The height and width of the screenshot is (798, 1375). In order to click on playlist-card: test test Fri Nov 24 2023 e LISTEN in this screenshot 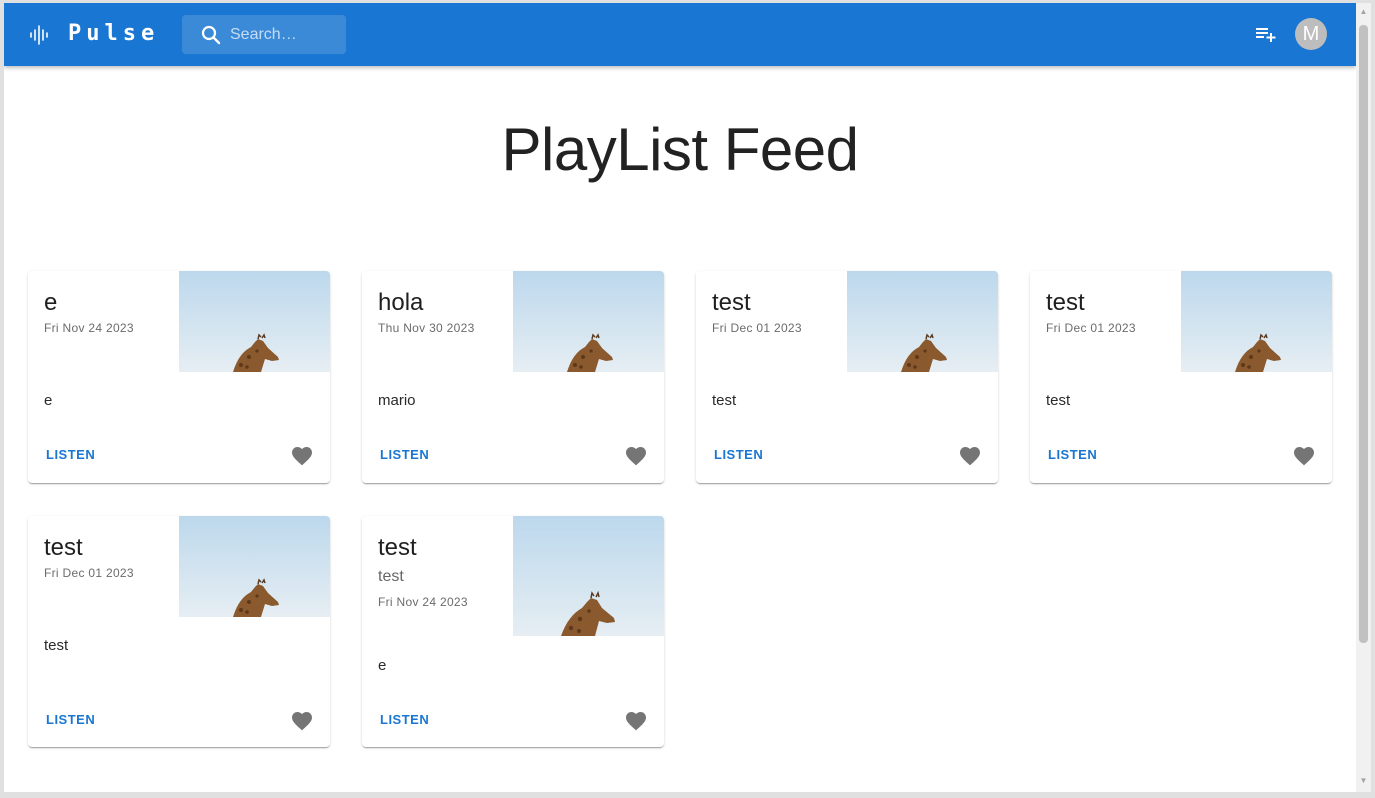, I will do `click(513, 631)`.